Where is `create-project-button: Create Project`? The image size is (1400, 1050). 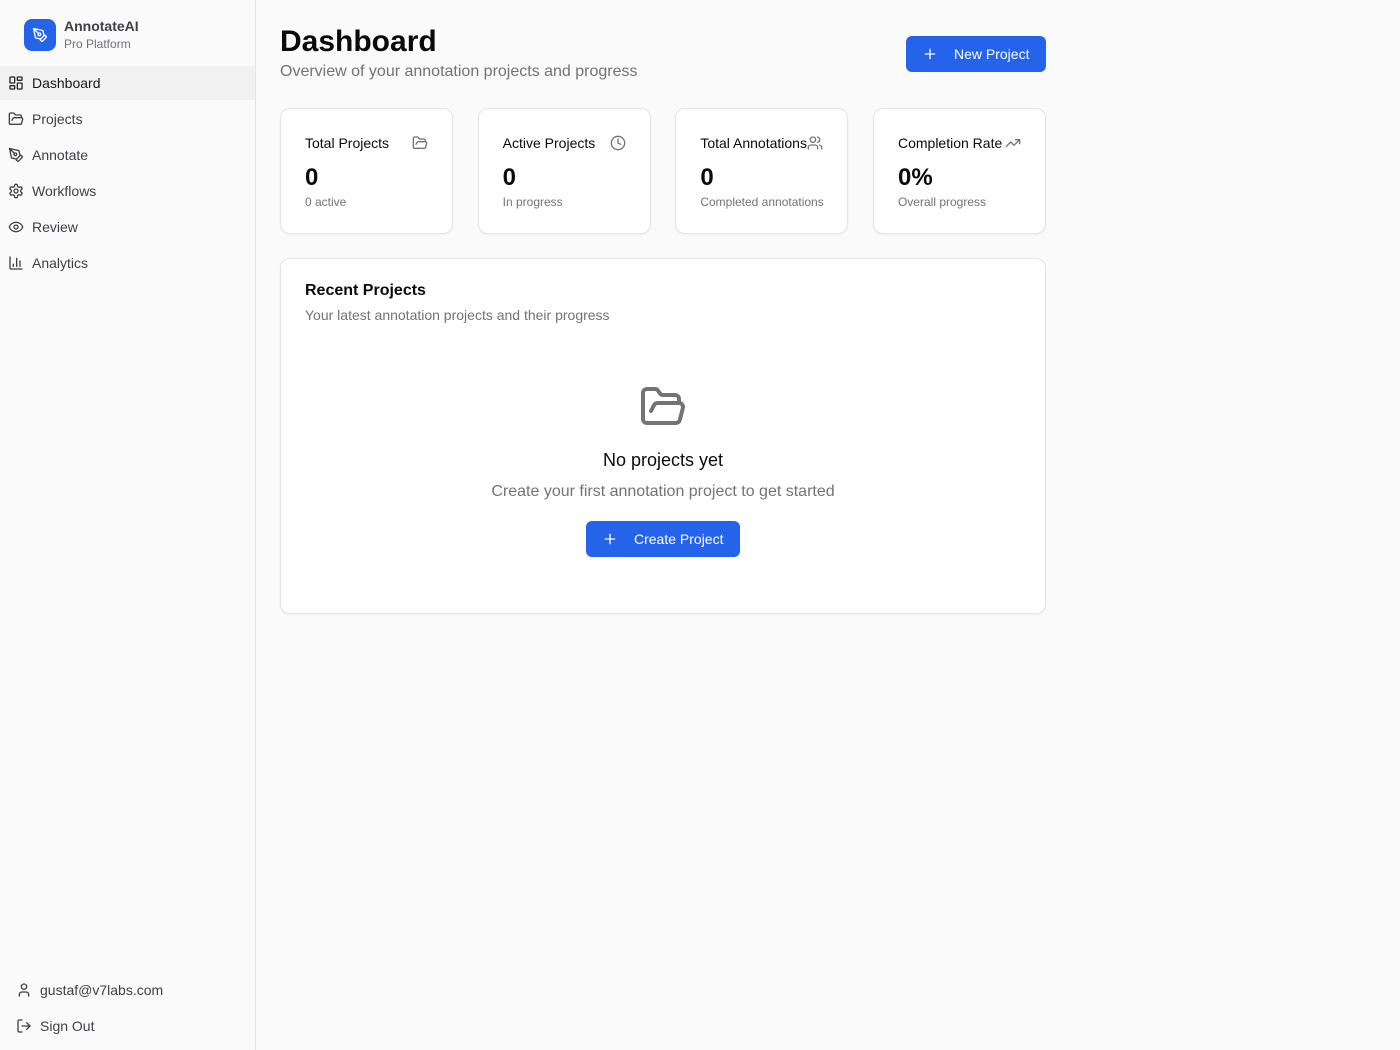
create-project-button: Create Project is located at coordinates (663, 539).